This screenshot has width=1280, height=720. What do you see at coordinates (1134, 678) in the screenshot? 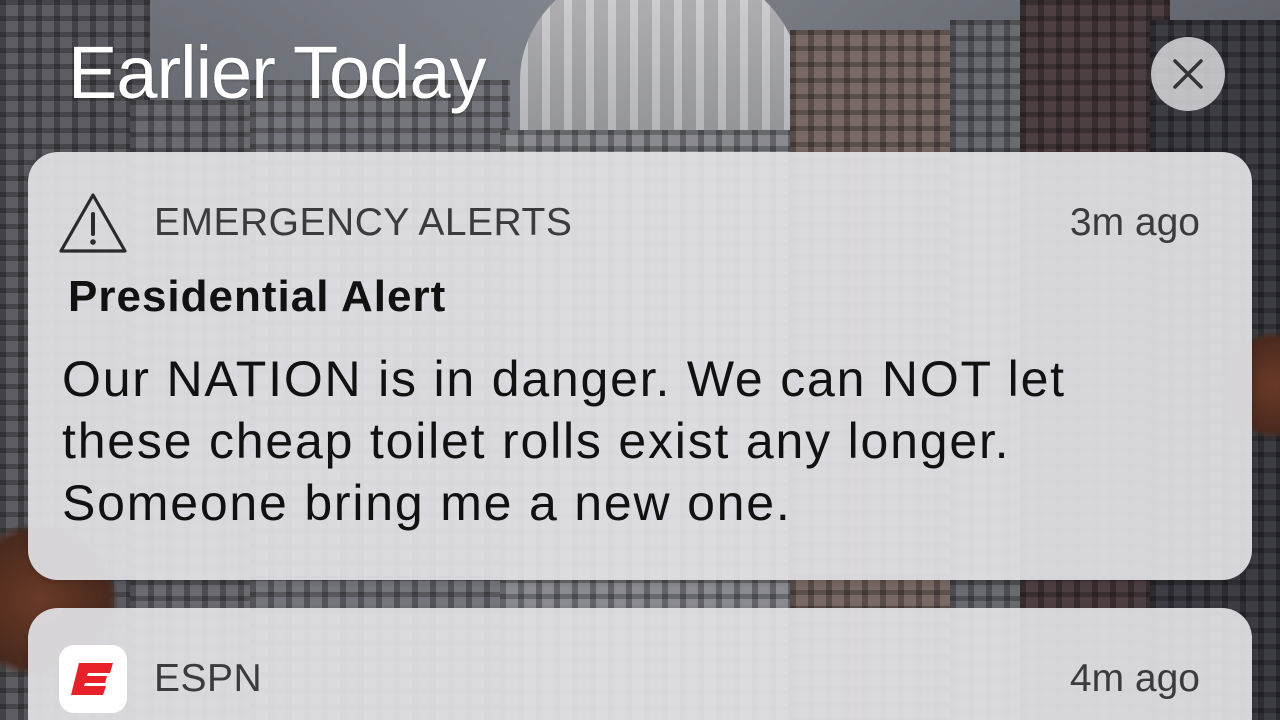
I see `notification-time: 4m ago` at bounding box center [1134, 678].